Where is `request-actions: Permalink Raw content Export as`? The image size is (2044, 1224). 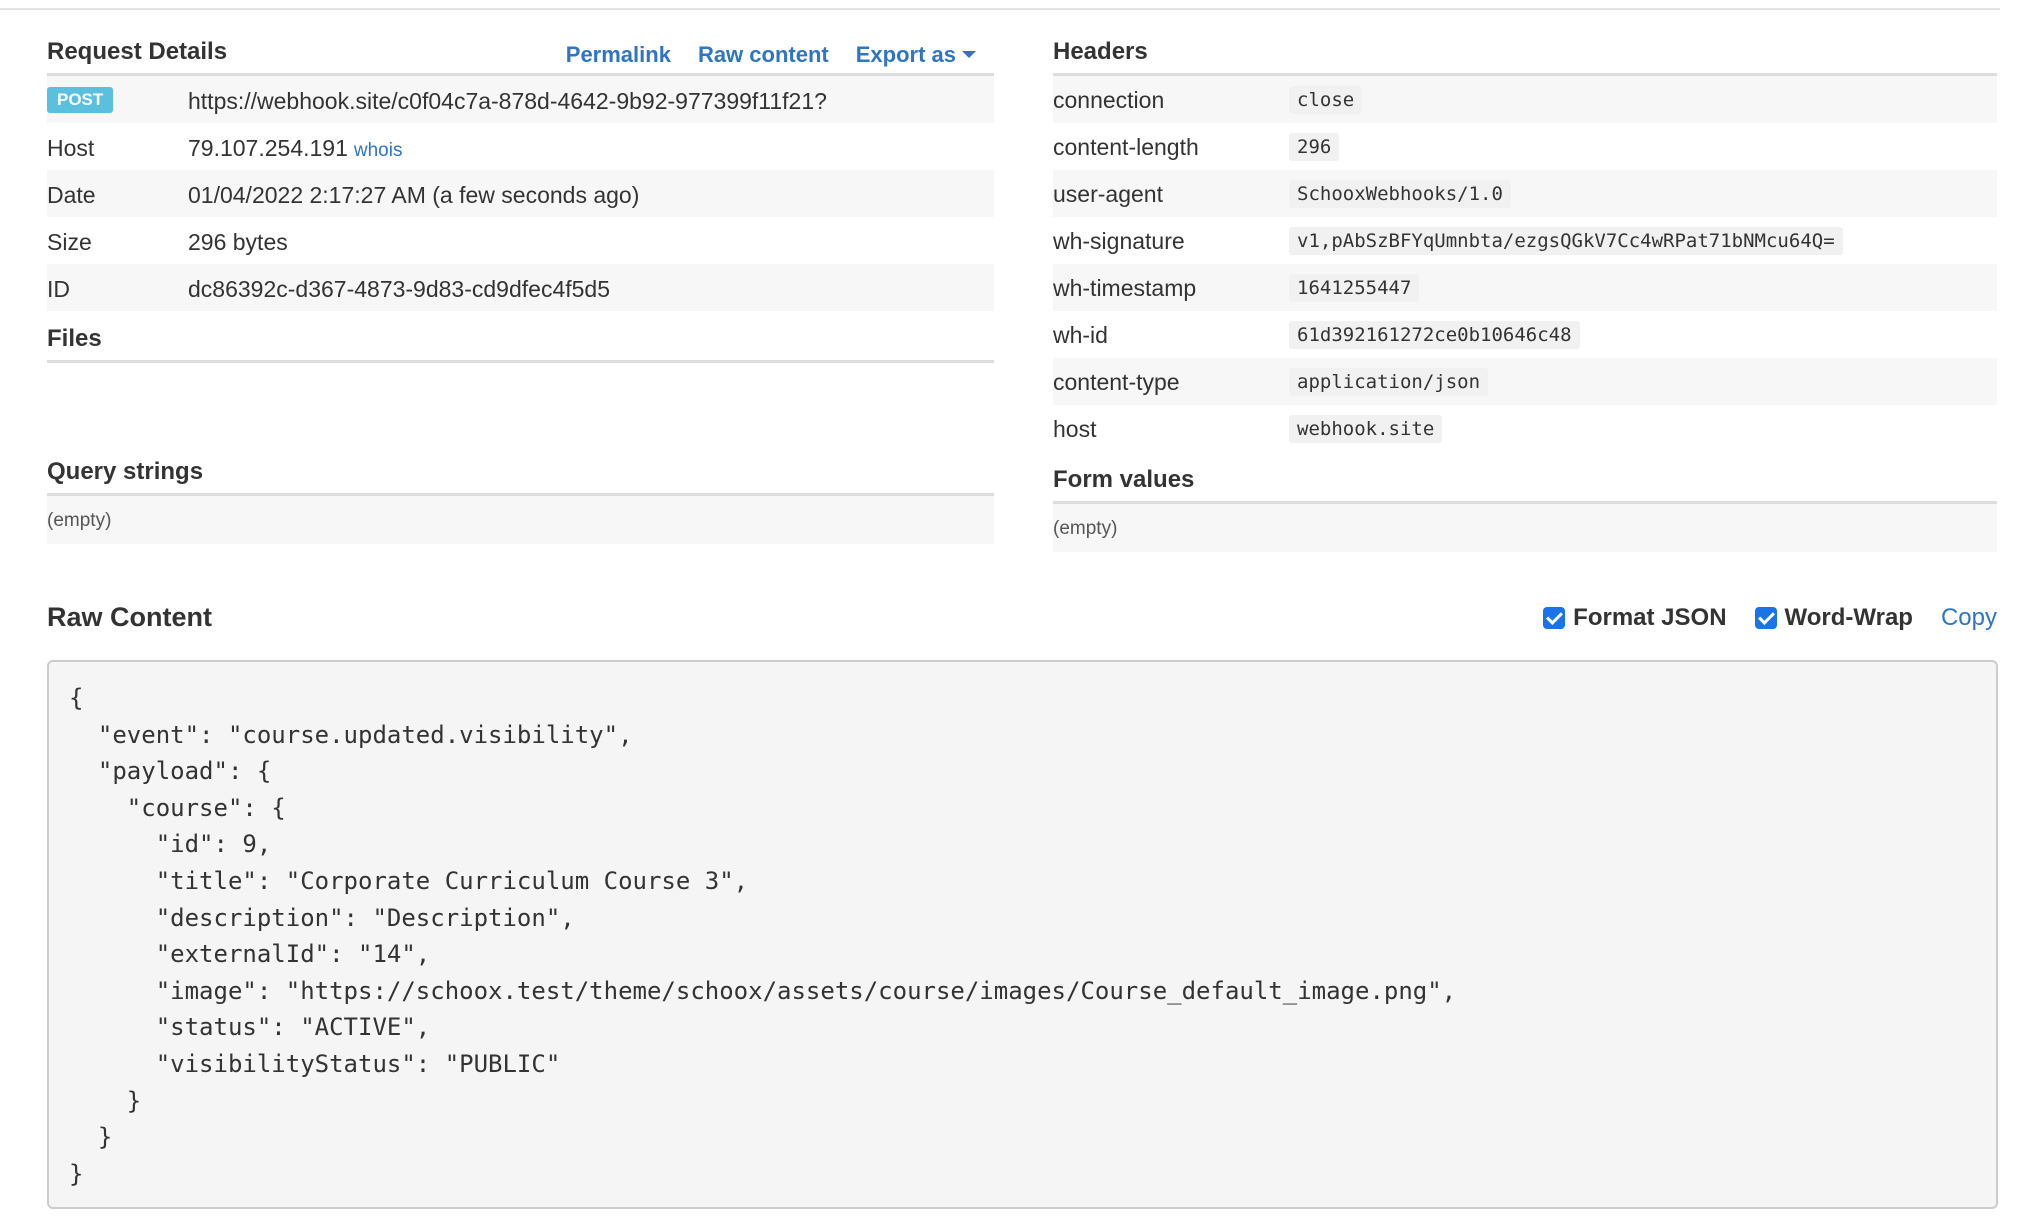
request-actions: Permalink Raw content Export as is located at coordinates (771, 55).